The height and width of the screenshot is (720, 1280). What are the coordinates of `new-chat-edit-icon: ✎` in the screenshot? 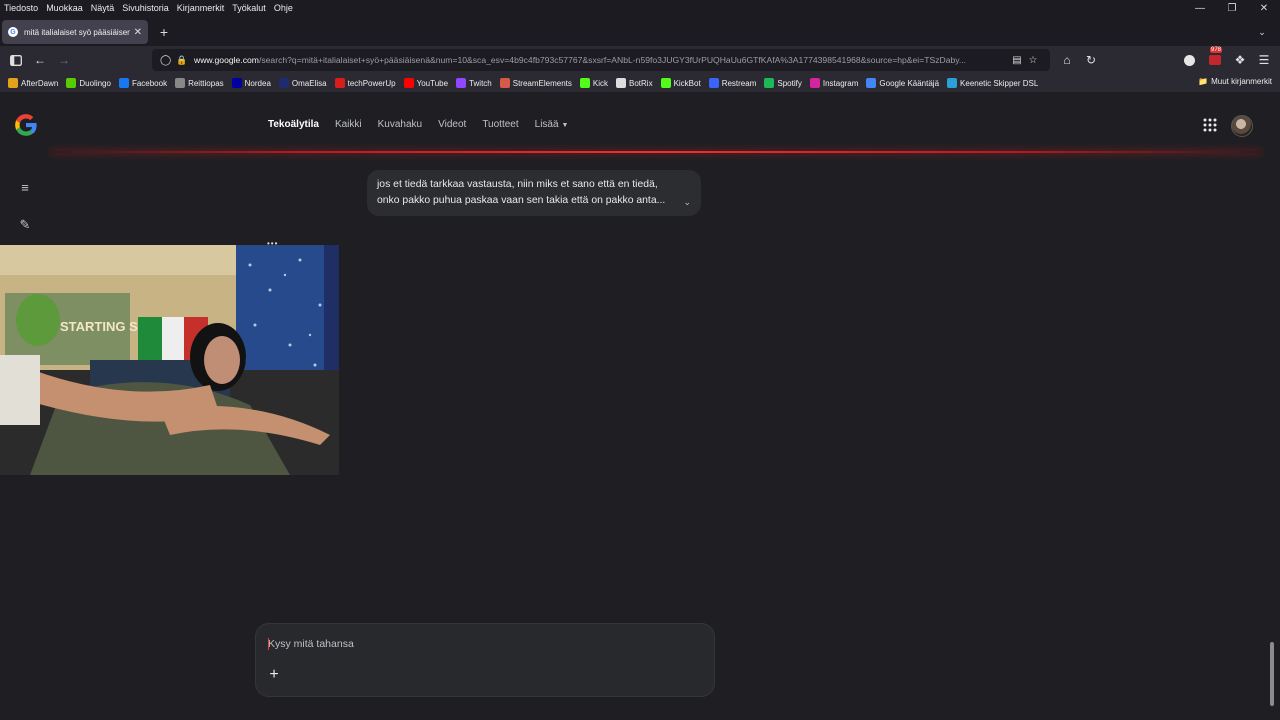 It's located at (25, 225).